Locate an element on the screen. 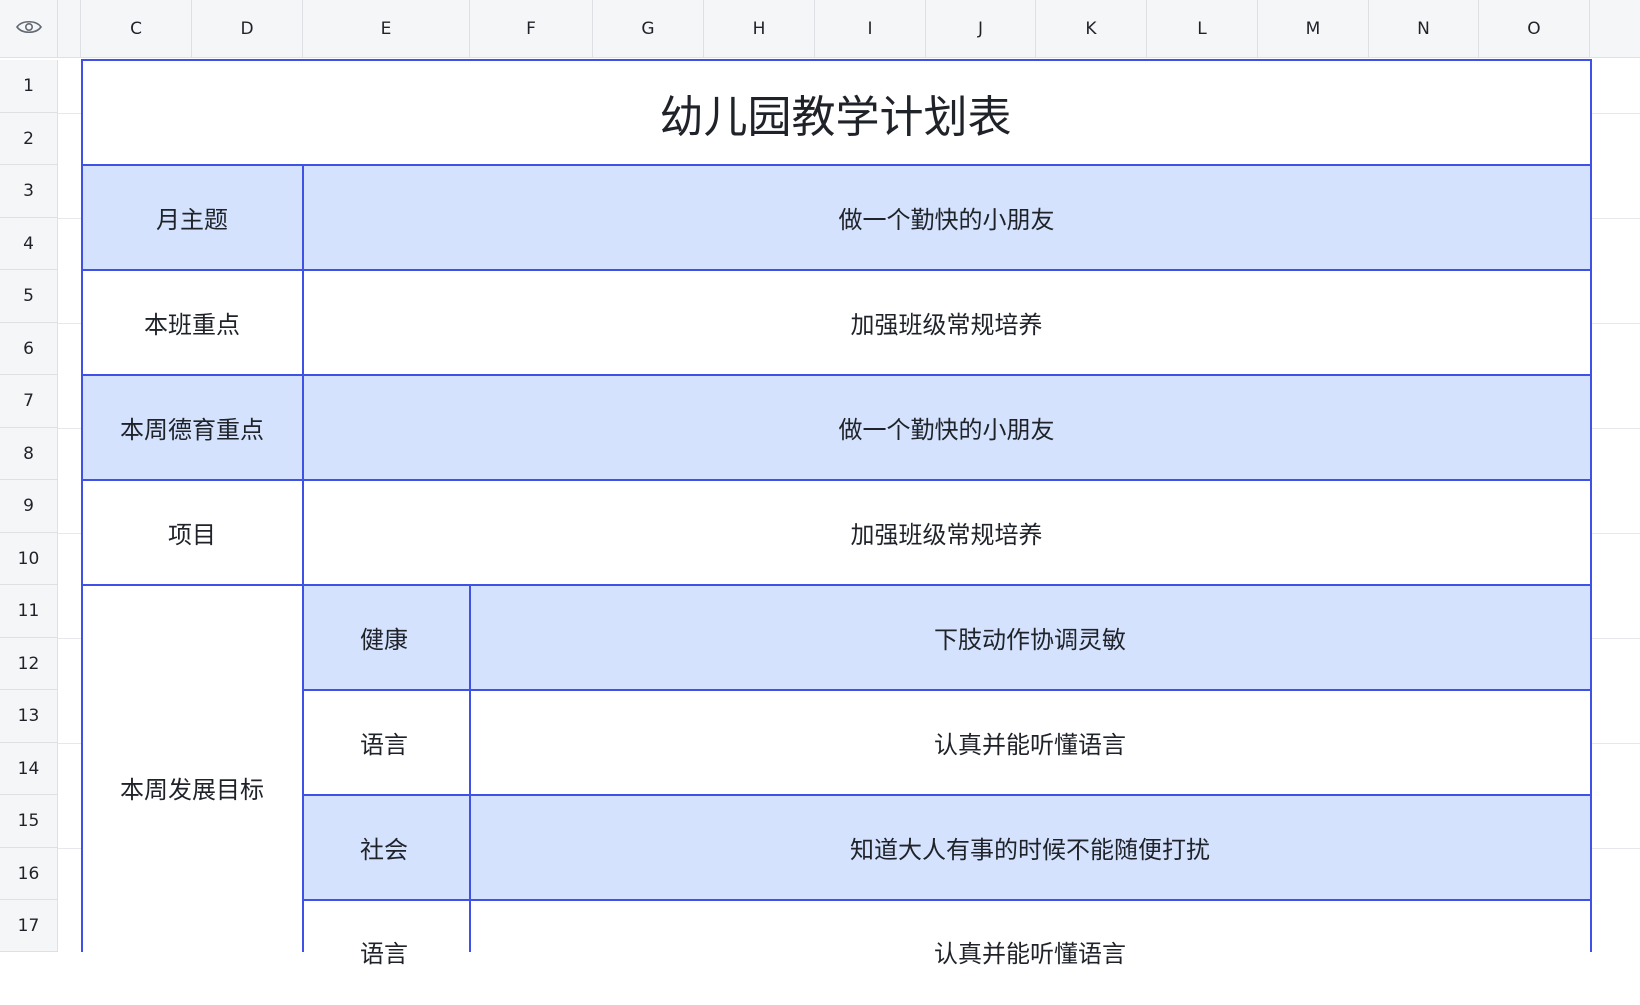 The width and height of the screenshot is (1640, 1005). row-header-6: 6 is located at coordinates (29, 349).